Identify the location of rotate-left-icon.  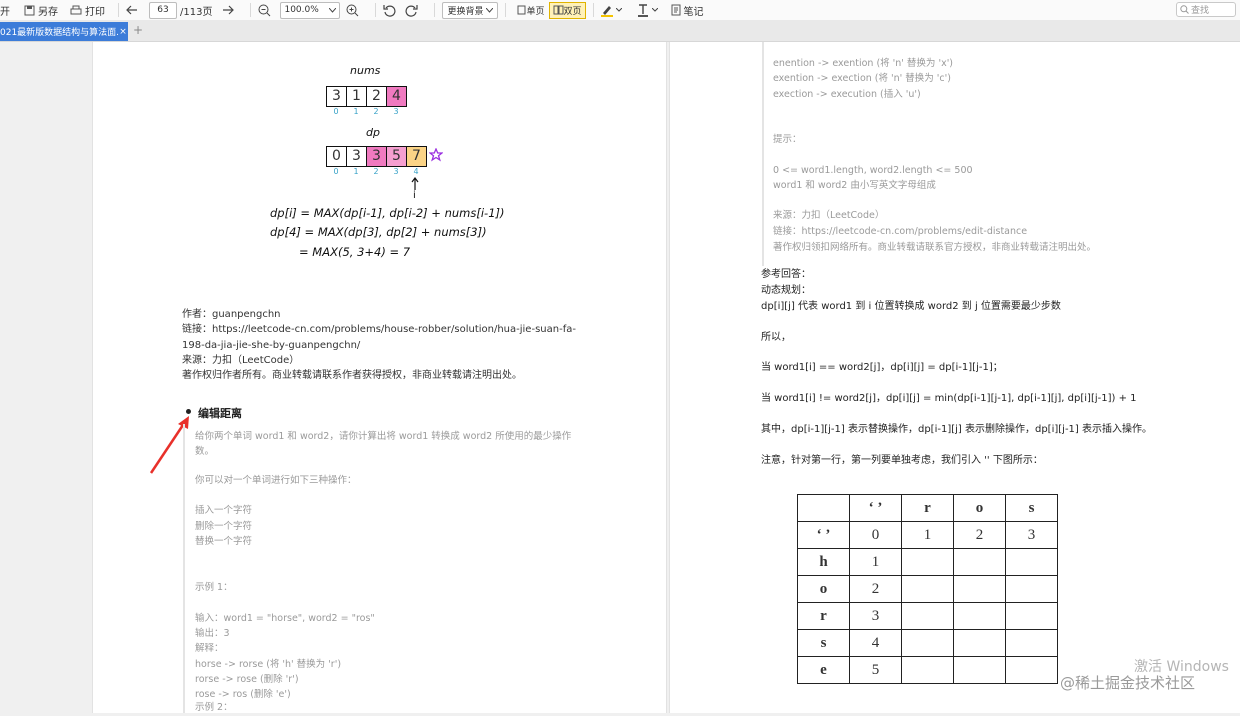
(389, 10).